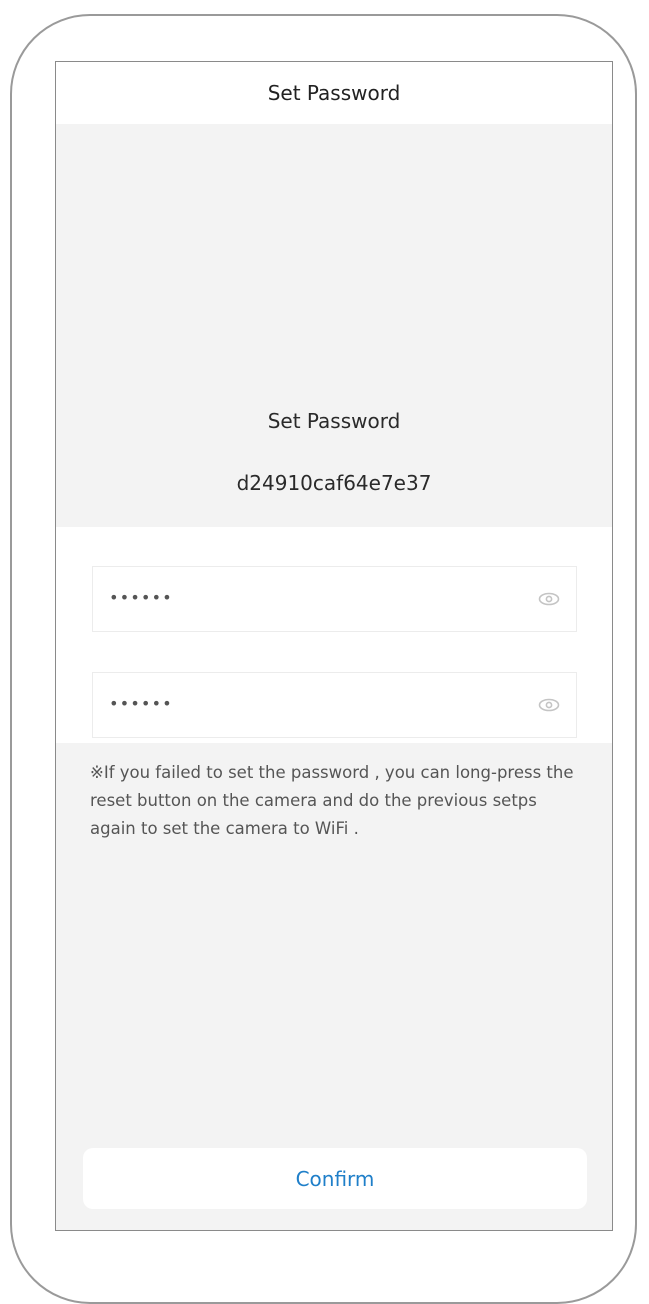  I want to click on confirm-button: Confirm, so click(335, 1178).